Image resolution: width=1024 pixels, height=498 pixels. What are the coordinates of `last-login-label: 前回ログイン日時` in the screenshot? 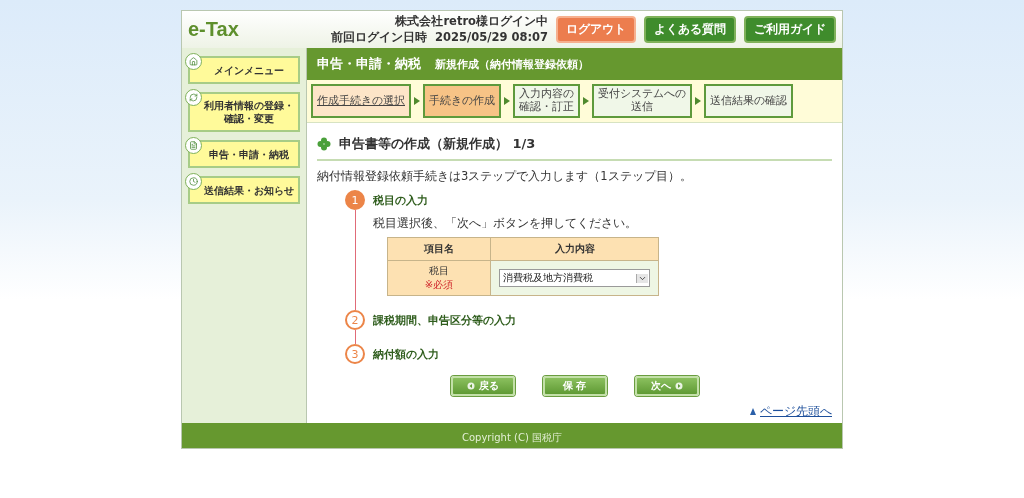 It's located at (378, 37).